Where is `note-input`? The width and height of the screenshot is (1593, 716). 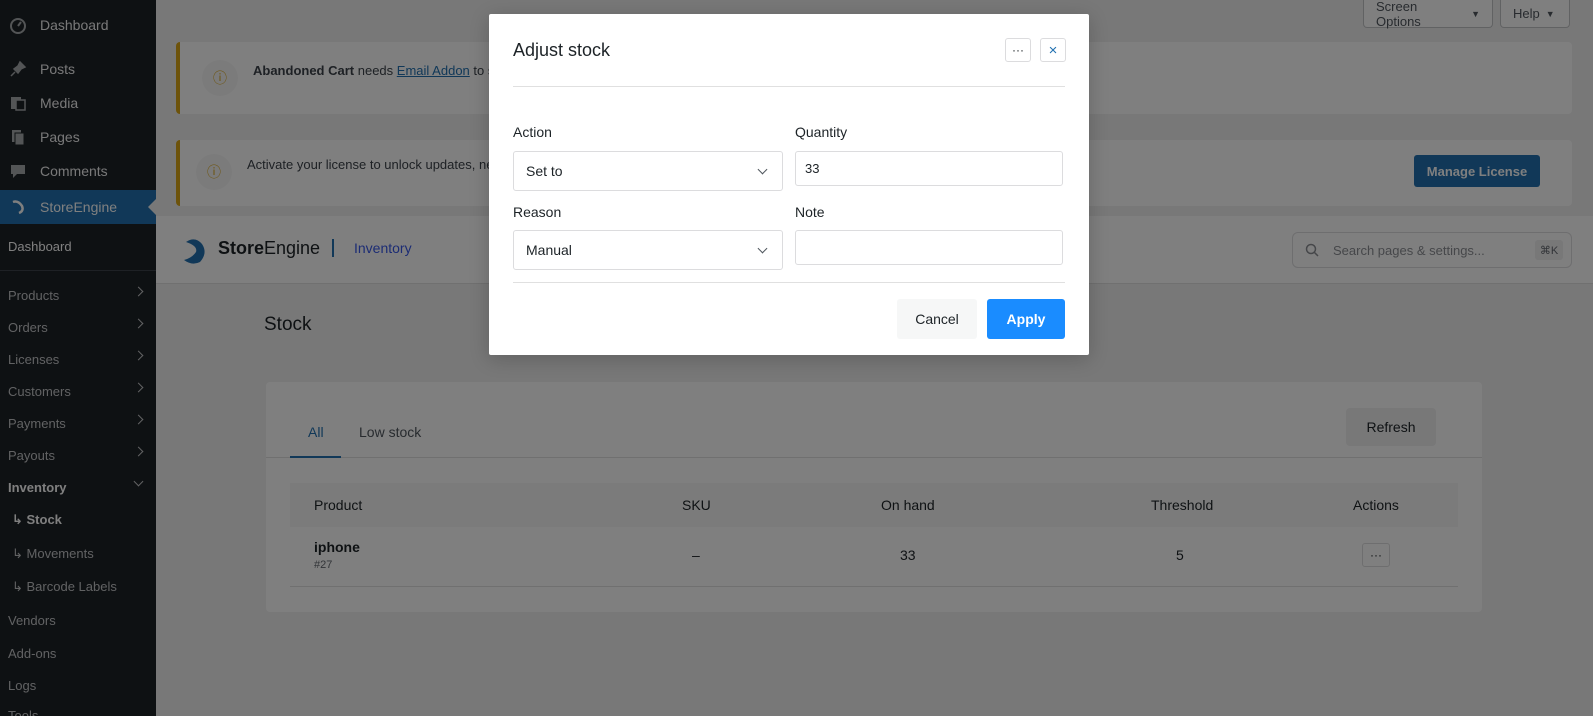 note-input is located at coordinates (929, 247).